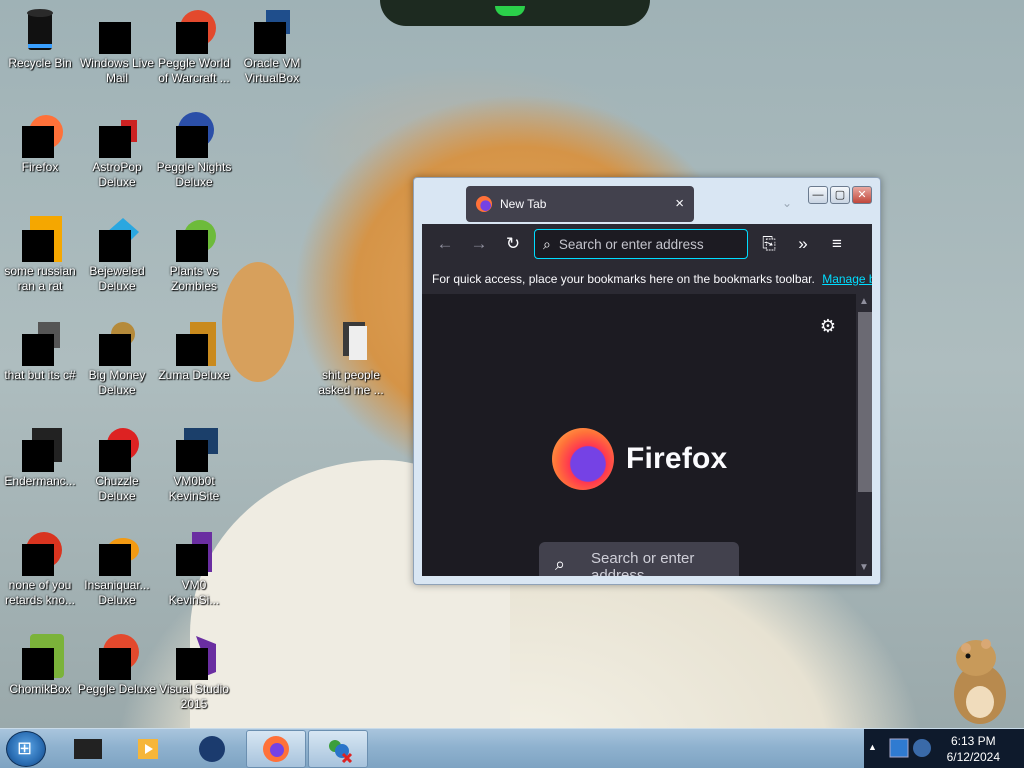  I want to click on visual-studio-icon, so click(194, 656).